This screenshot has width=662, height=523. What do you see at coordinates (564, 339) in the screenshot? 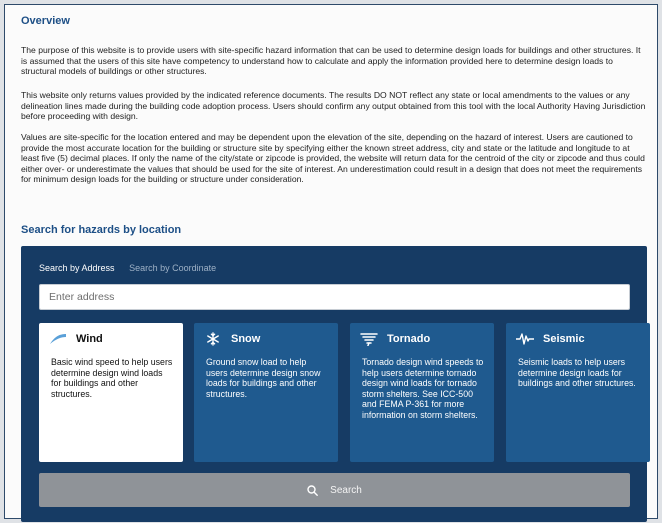
I see `hazard-name-seismic: Seismic` at bounding box center [564, 339].